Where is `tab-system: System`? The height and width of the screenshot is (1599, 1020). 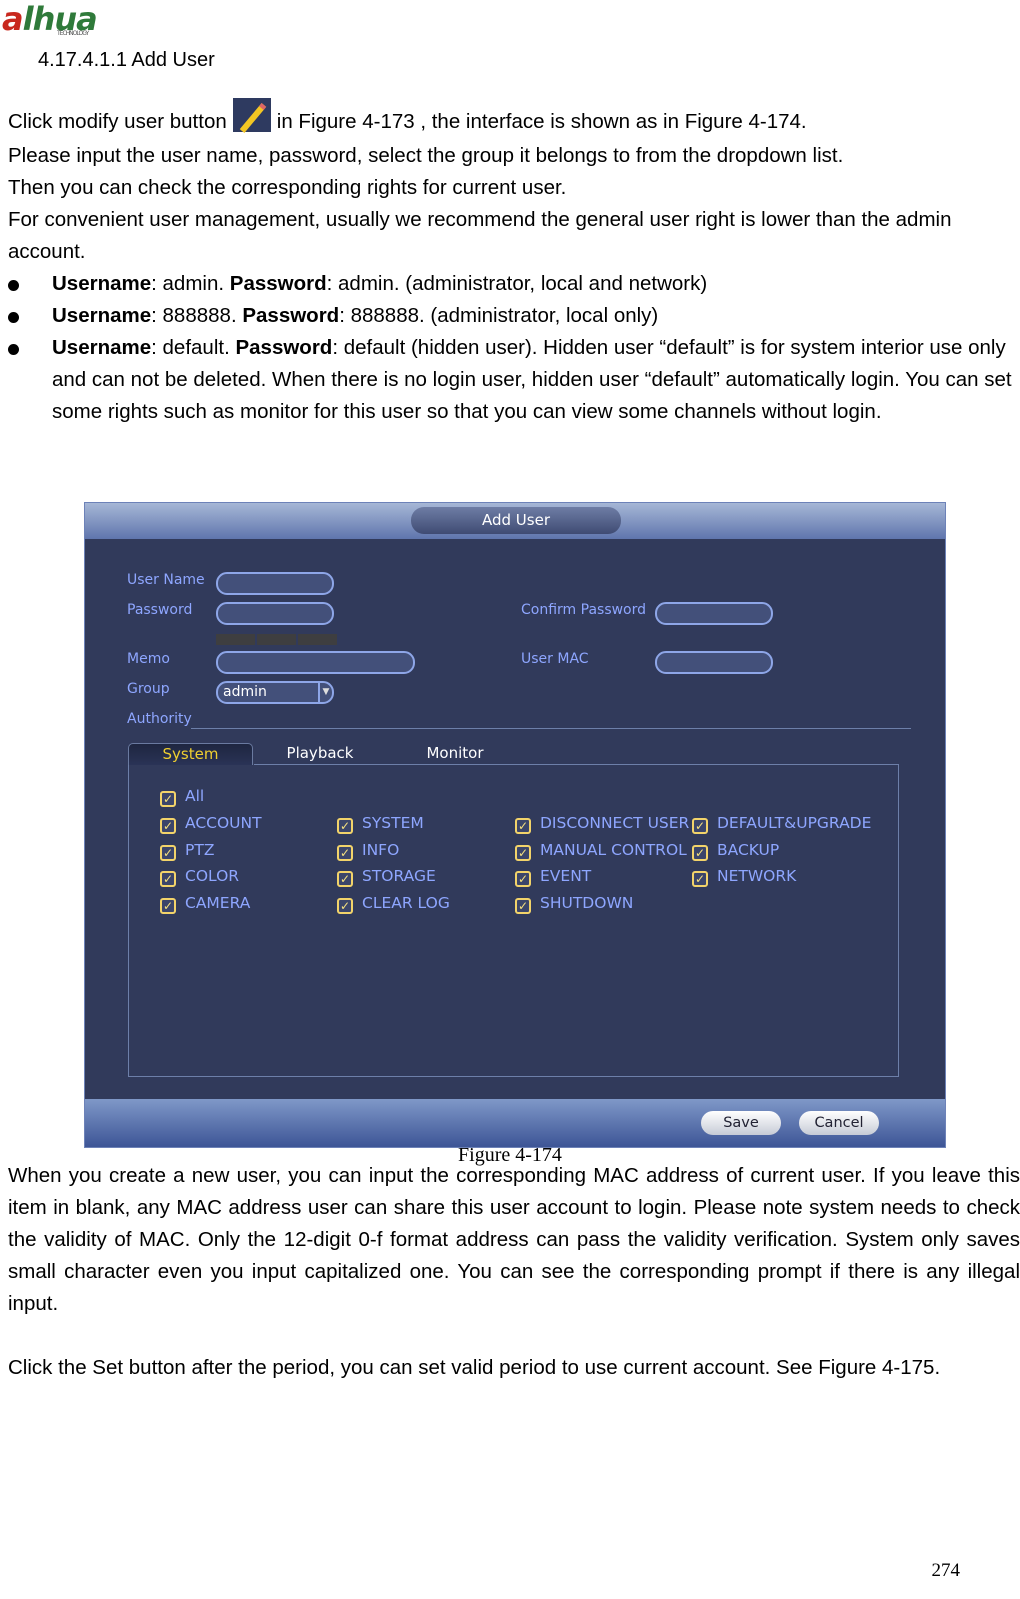 tab-system: System is located at coordinates (190, 754).